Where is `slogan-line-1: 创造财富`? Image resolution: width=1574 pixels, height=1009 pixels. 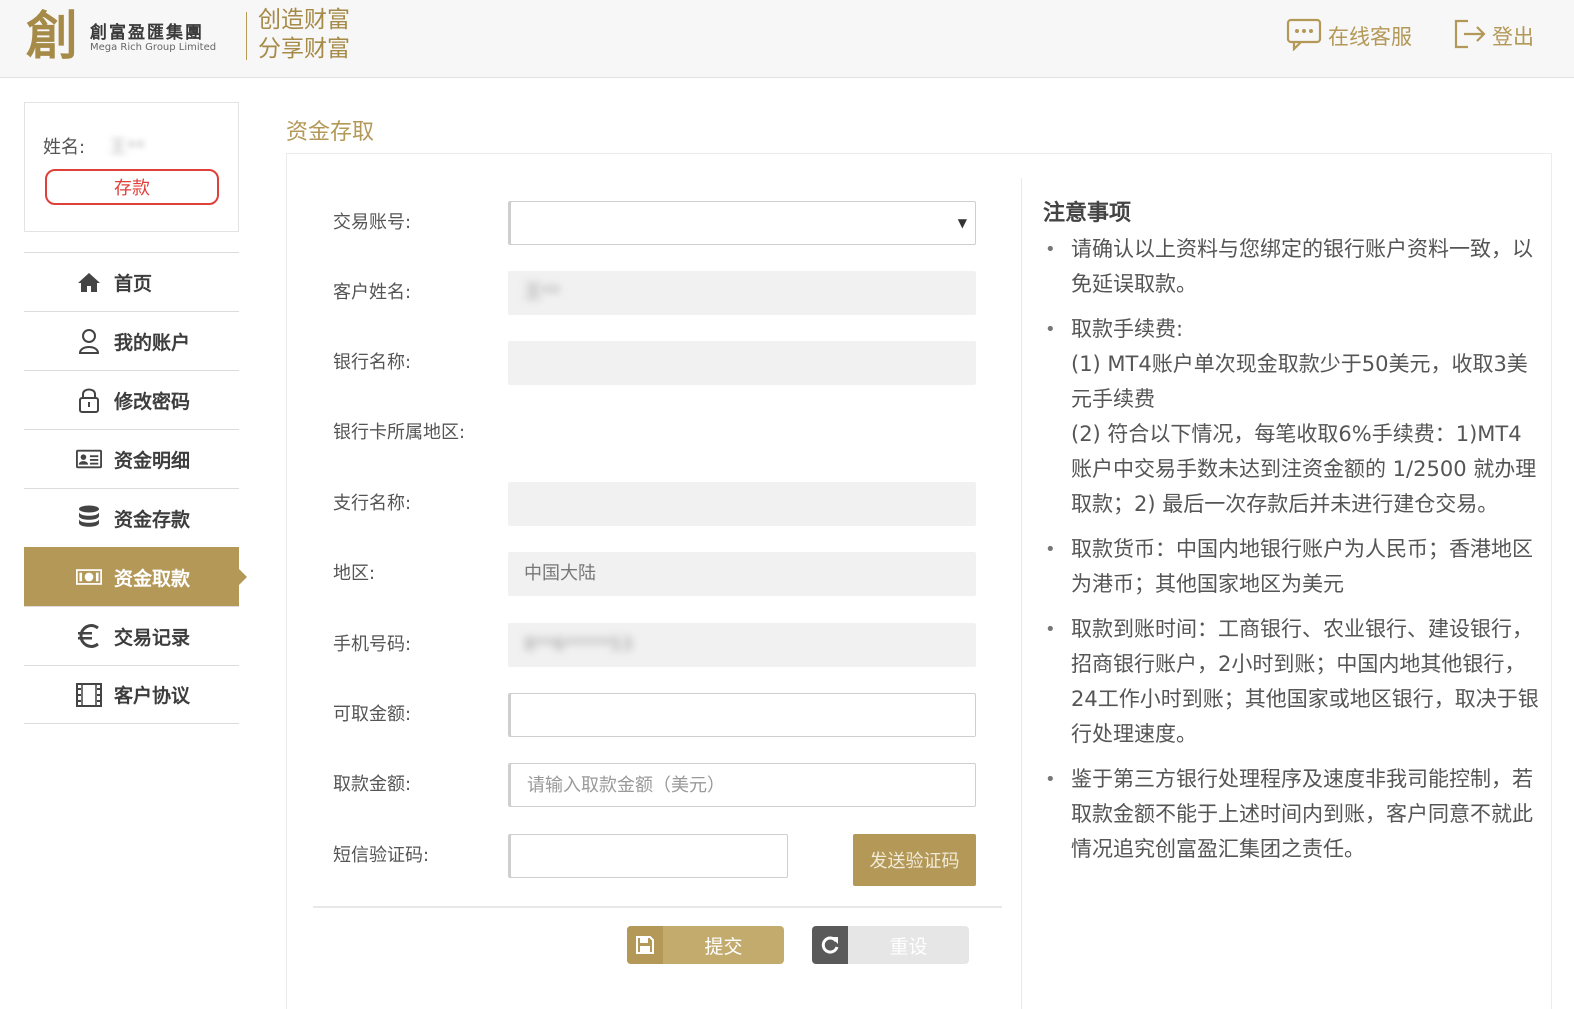 slogan-line-1: 创造财富 is located at coordinates (304, 20).